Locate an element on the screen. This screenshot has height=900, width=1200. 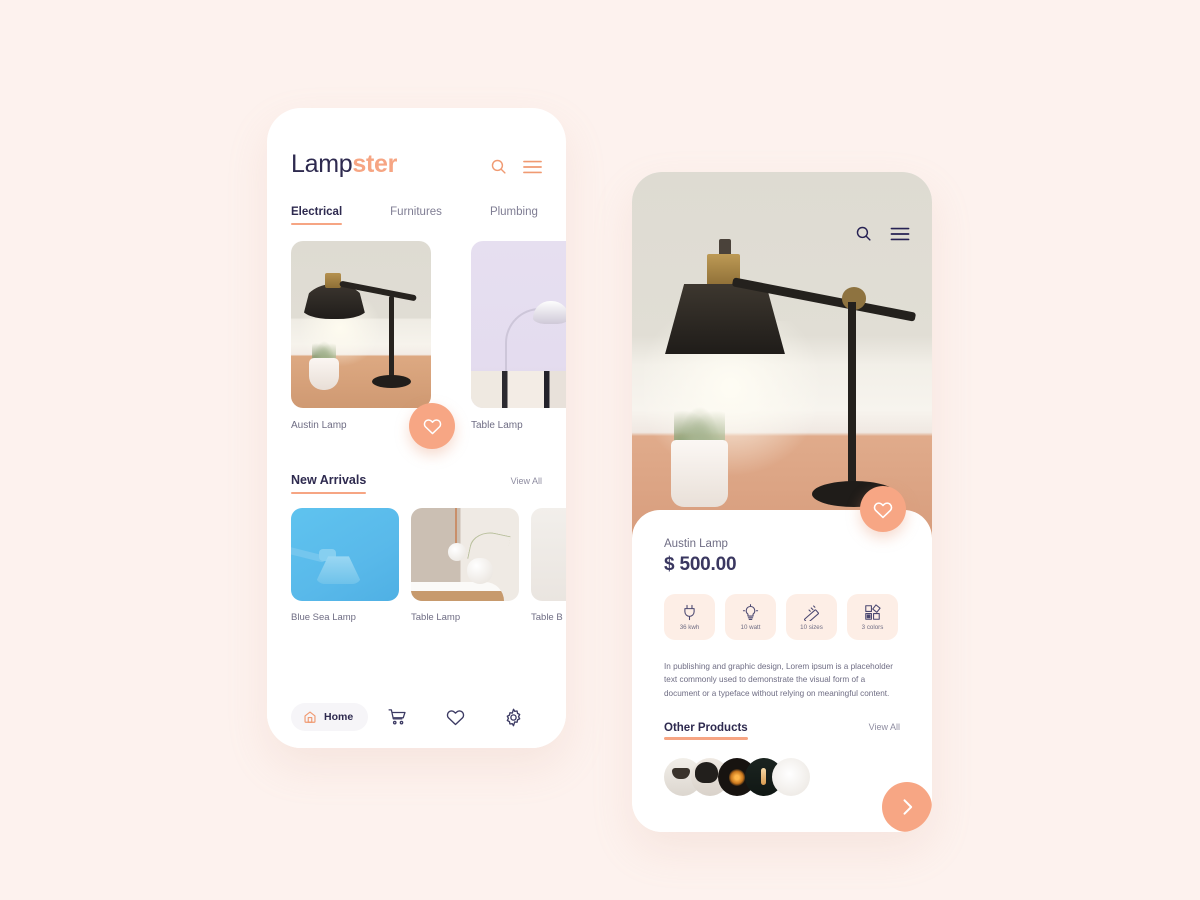
home-header: Lampster Electrical Furnitures Plumbing is located at coordinates (416, 166).